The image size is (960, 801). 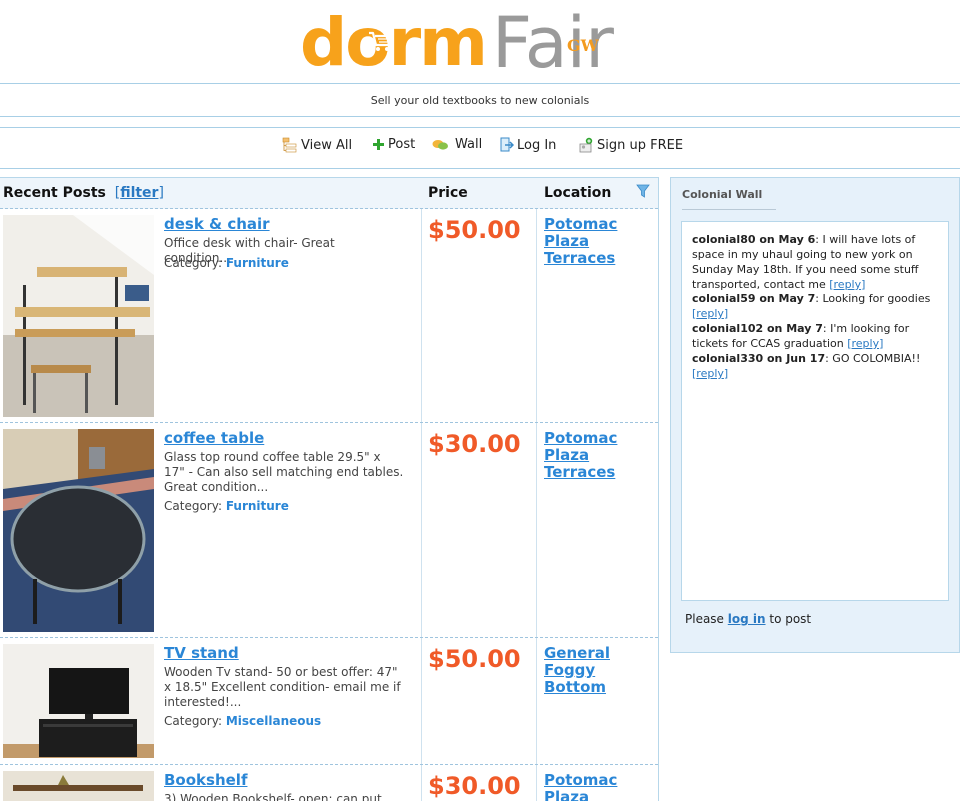 I want to click on header-recent-posts: Recent Posts [filter], so click(x=83, y=193).